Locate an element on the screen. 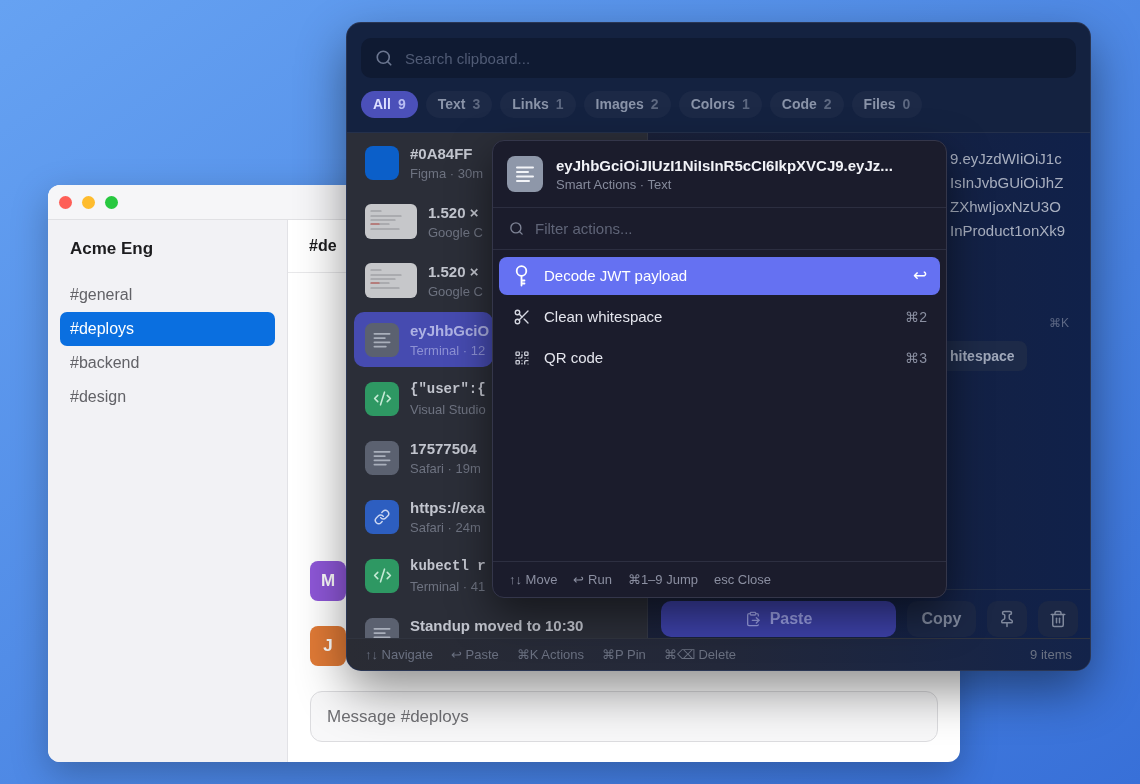 The width and height of the screenshot is (1140, 784). link-icon is located at coordinates (382, 516).